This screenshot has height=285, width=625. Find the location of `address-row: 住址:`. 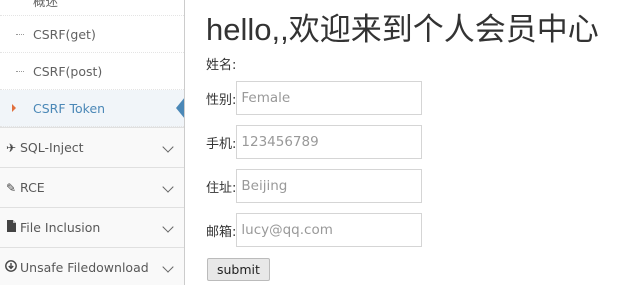

address-row: 住址: is located at coordinates (314, 186).